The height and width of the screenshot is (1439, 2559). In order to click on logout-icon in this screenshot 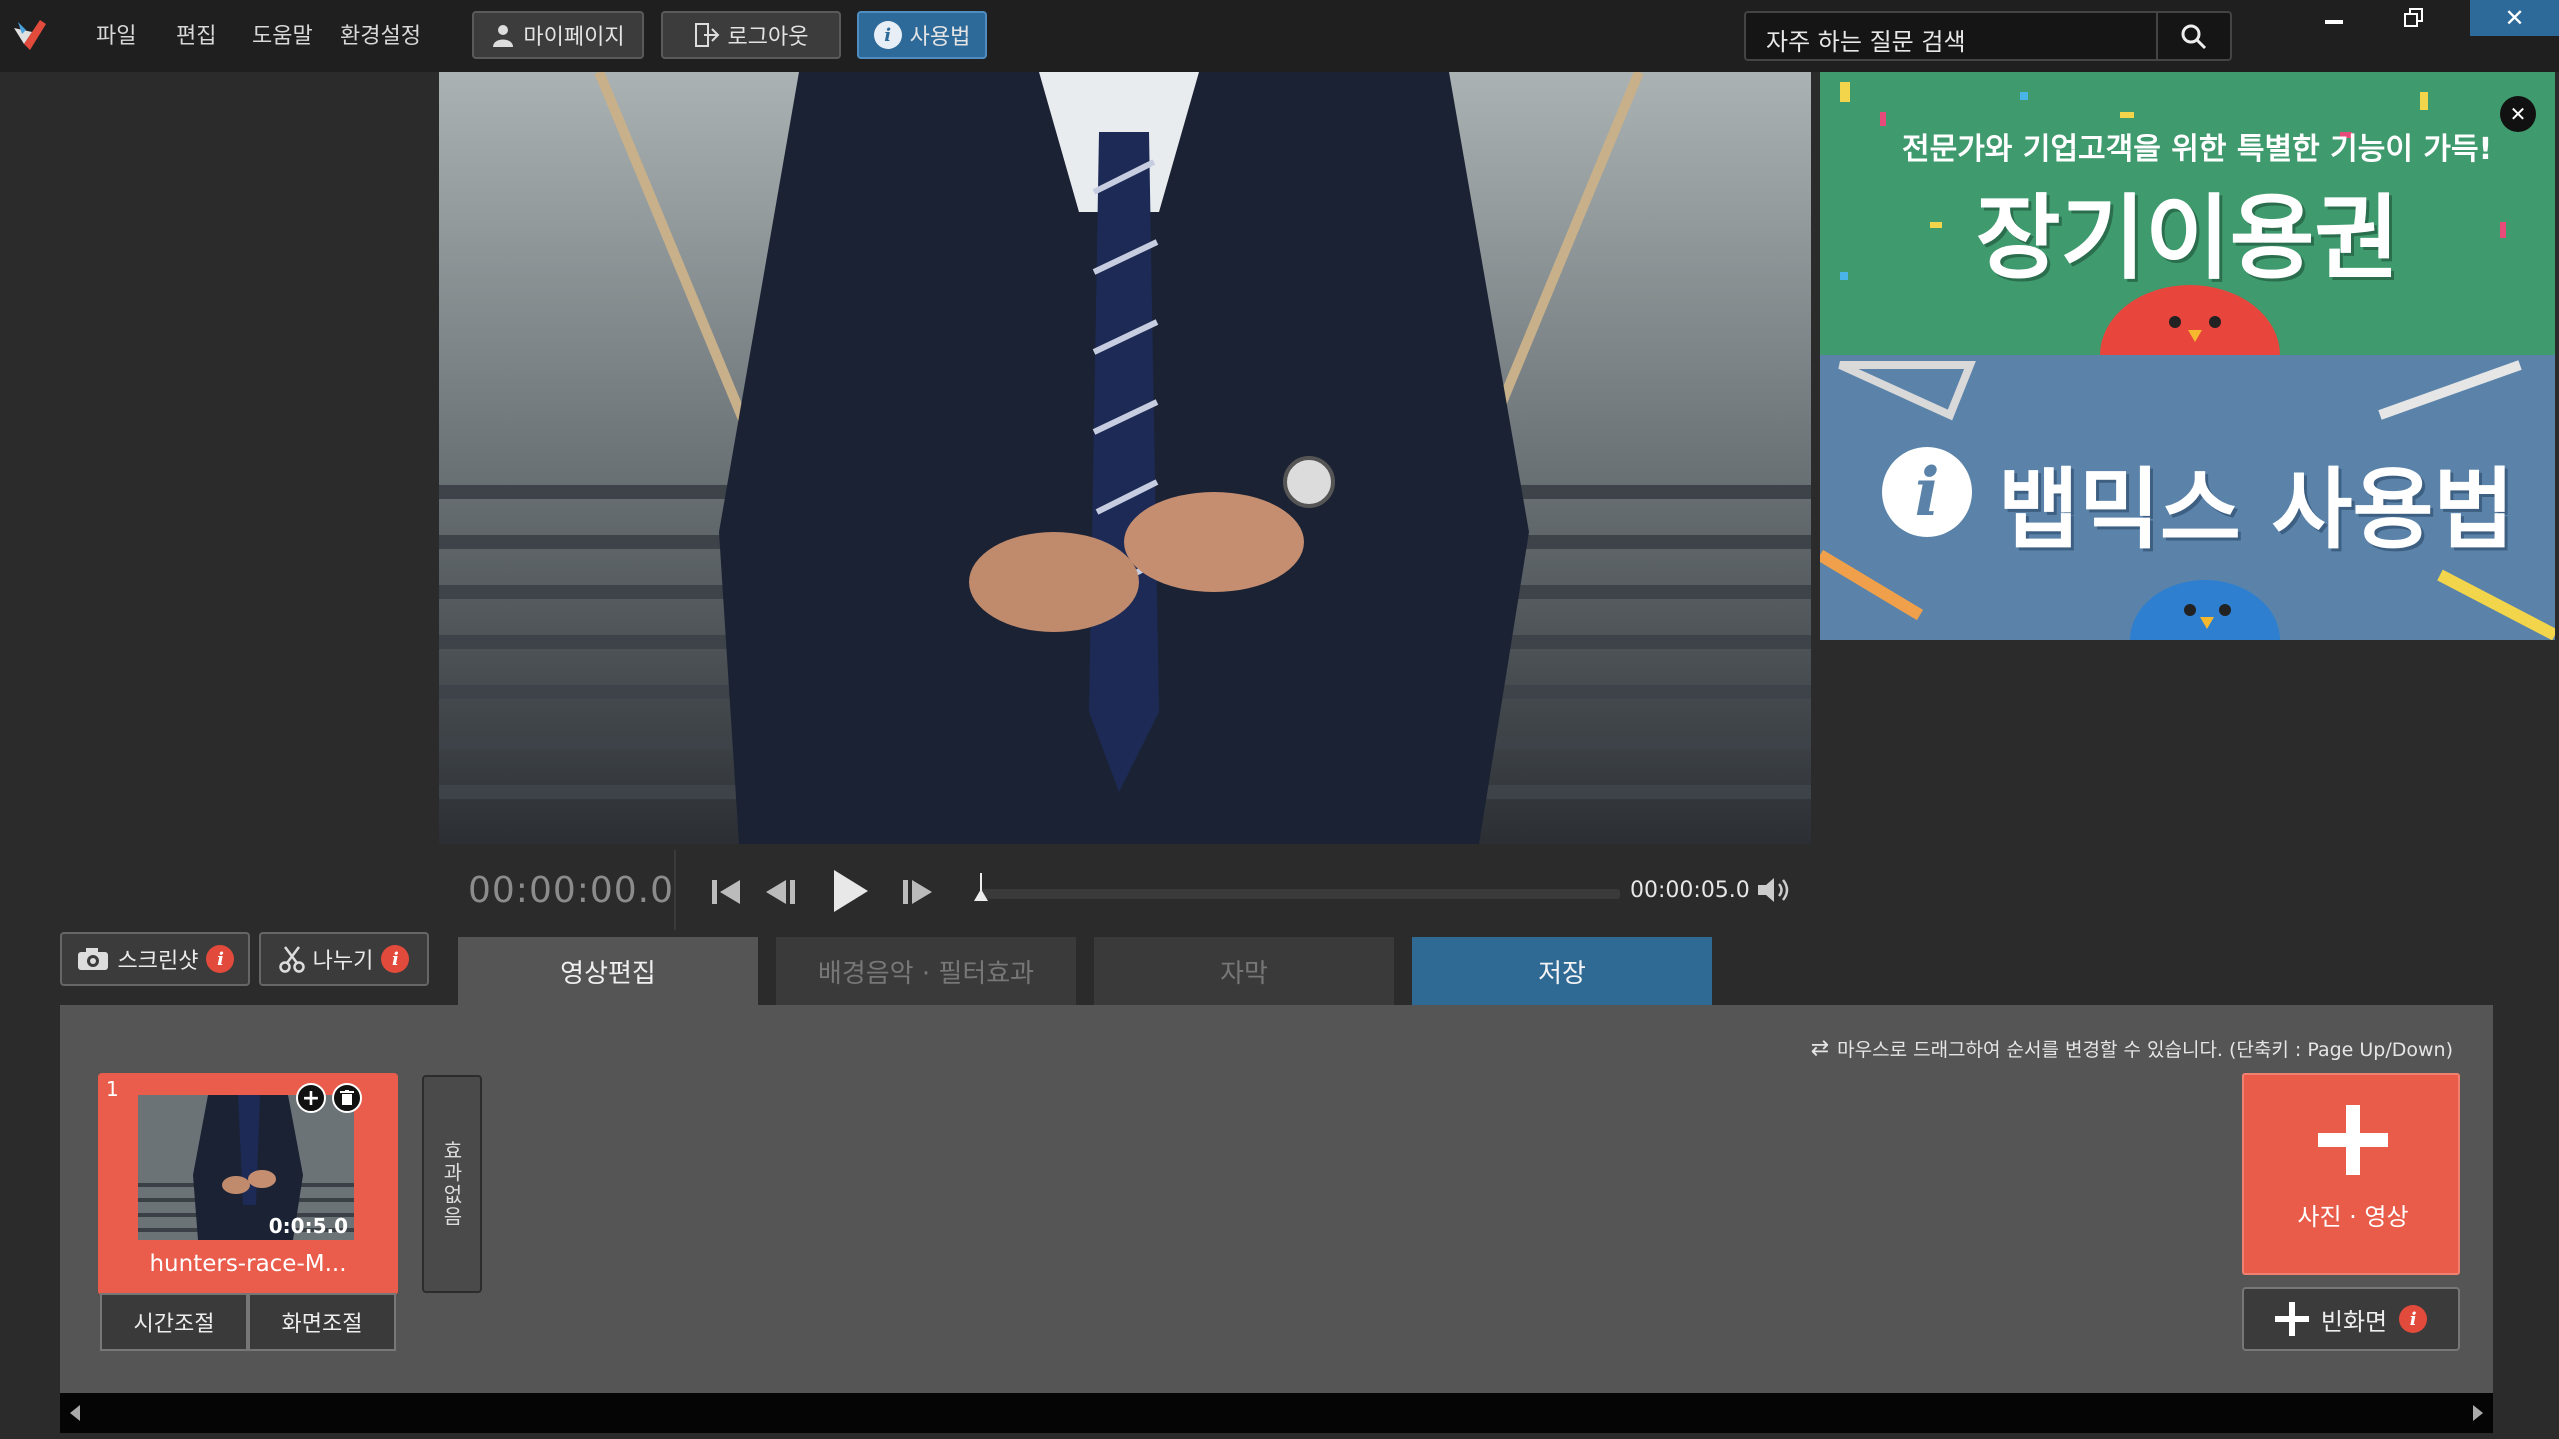, I will do `click(706, 35)`.